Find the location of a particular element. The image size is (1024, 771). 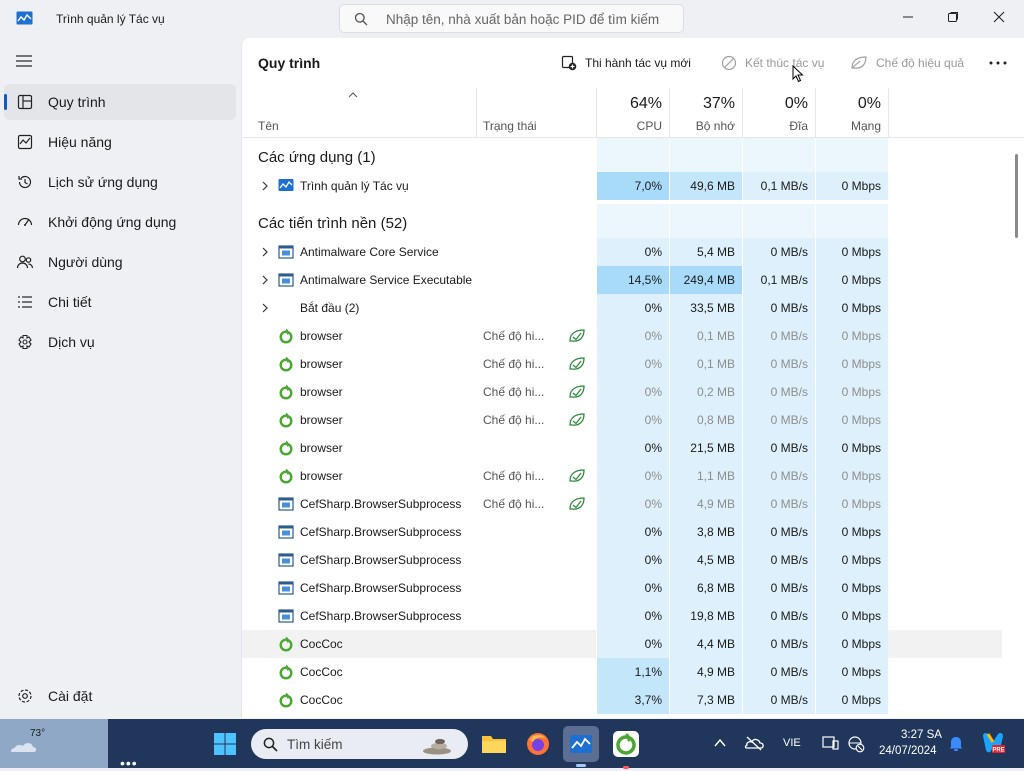

close-button is located at coordinates (999, 17).